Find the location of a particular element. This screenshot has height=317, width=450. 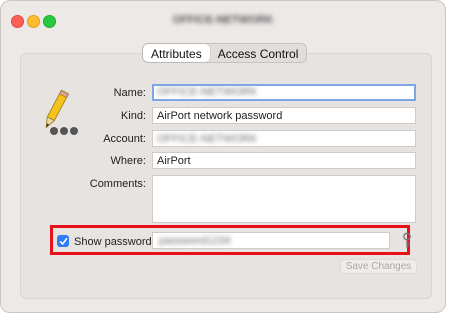

tab-access-control: Access Control is located at coordinates (258, 53).